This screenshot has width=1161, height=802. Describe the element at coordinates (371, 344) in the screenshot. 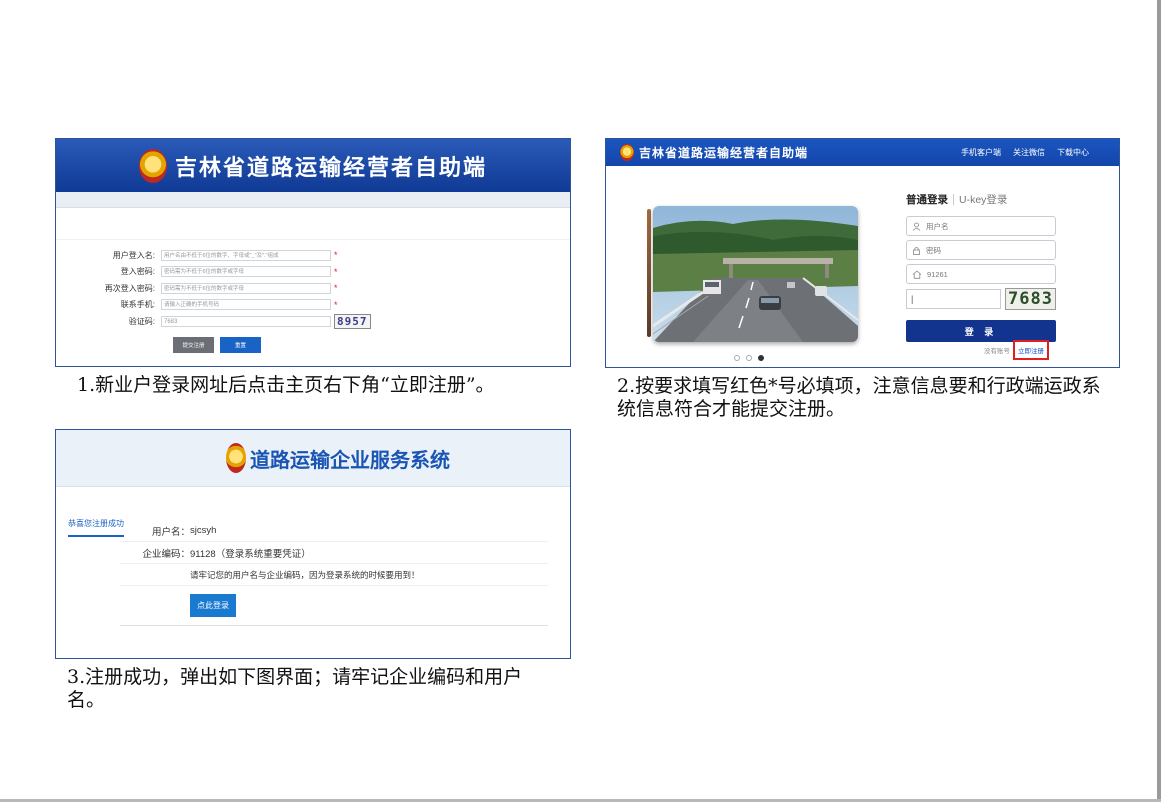

I see `form-buttons: 提交注册 重置` at that location.